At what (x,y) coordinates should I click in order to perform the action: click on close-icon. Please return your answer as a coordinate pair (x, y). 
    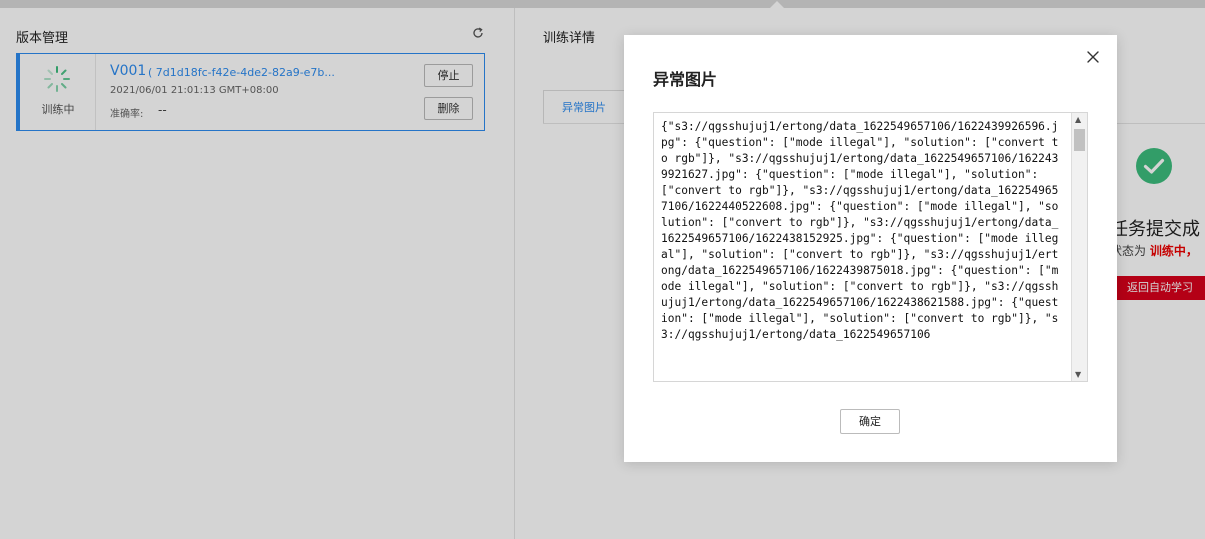
    Looking at the image, I should click on (1093, 57).